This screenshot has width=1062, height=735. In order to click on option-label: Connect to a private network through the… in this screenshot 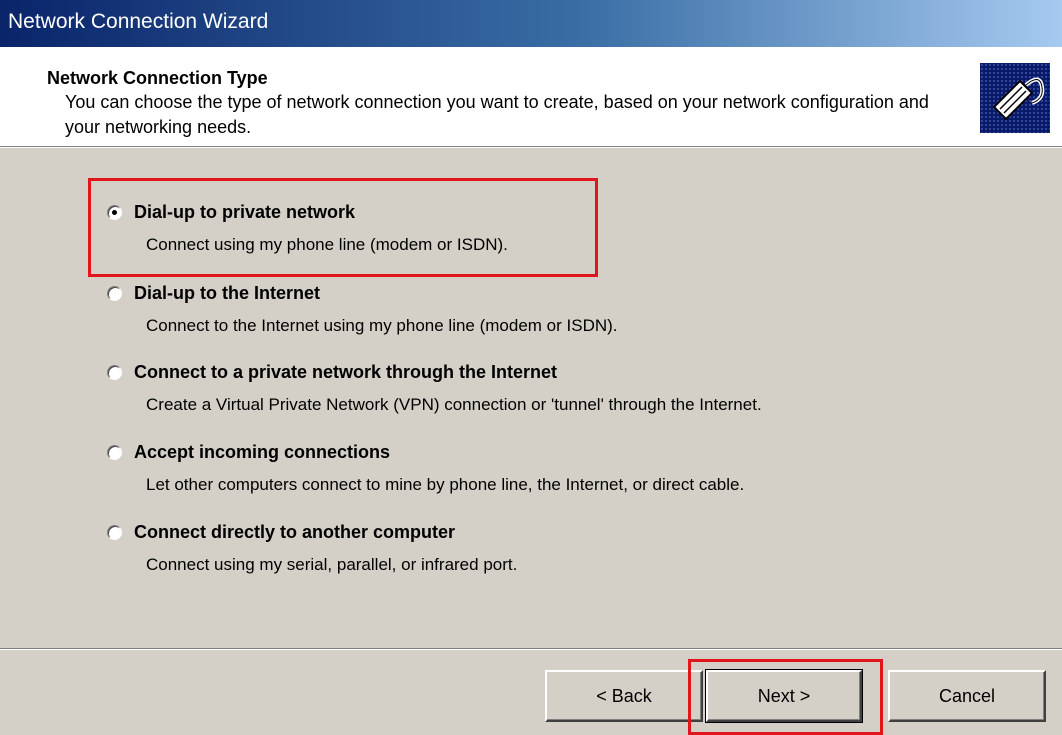, I will do `click(345, 372)`.